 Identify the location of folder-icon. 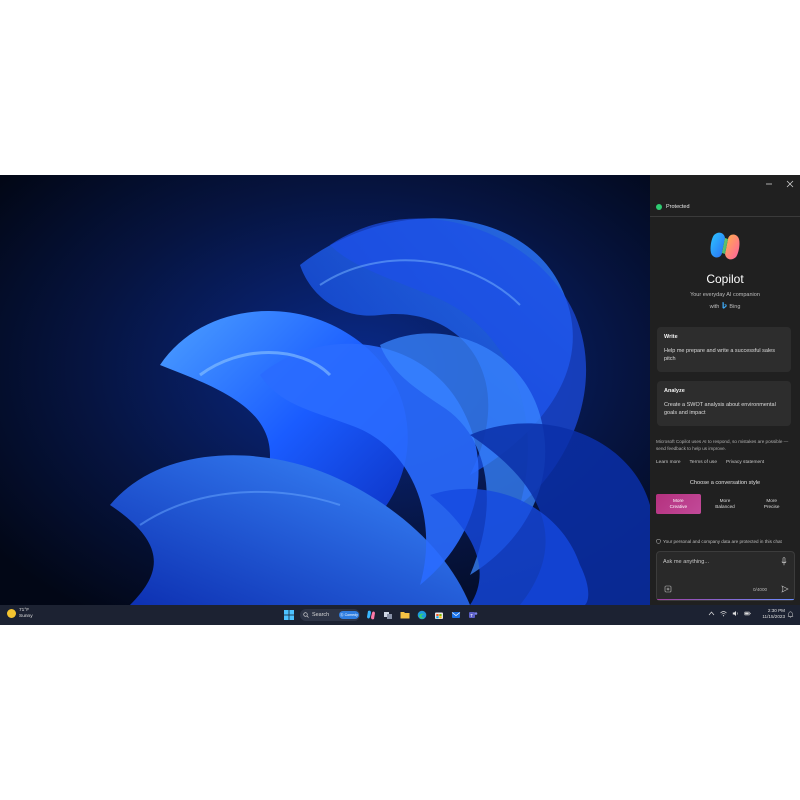
(405, 615).